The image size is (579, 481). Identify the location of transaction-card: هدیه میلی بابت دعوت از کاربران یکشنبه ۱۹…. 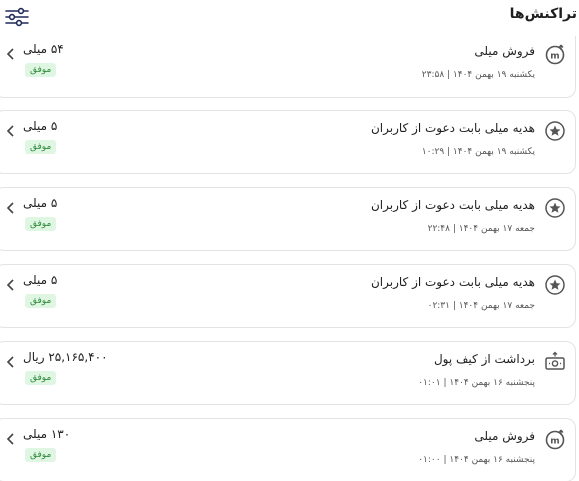
(288, 142).